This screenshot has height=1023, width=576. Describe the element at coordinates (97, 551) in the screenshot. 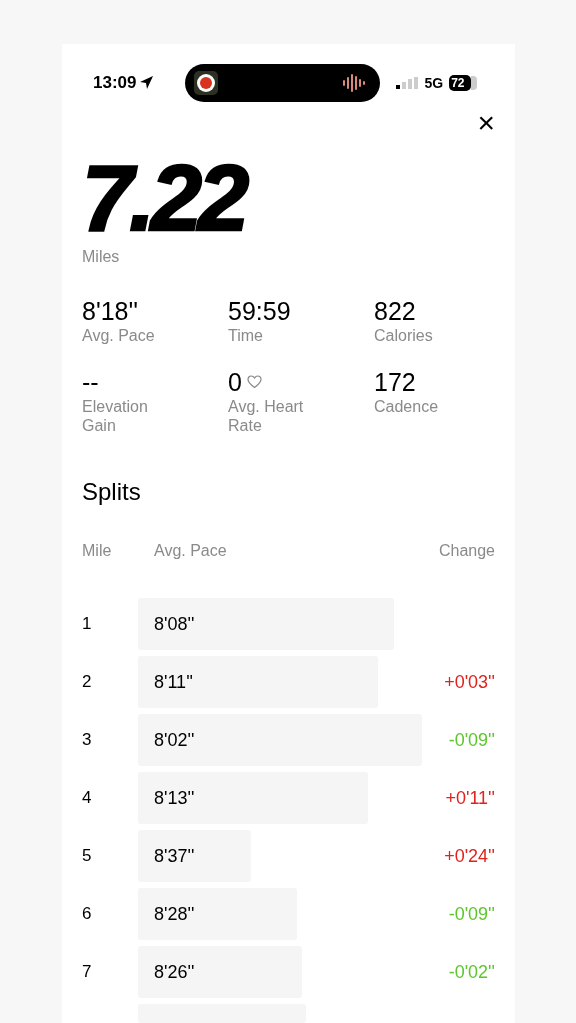

I see `column-header: Mile` at that location.